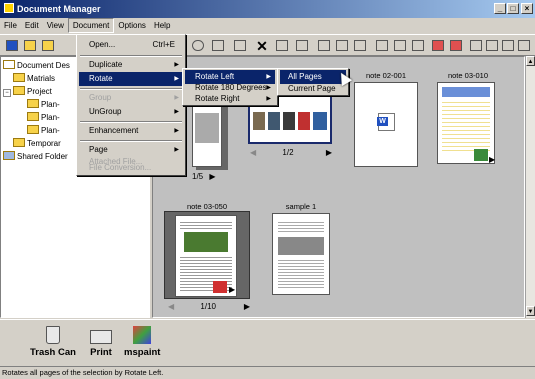 This screenshot has height=379, width=535. What do you see at coordinates (101, 337) in the screenshot?
I see `printer-icon` at bounding box center [101, 337].